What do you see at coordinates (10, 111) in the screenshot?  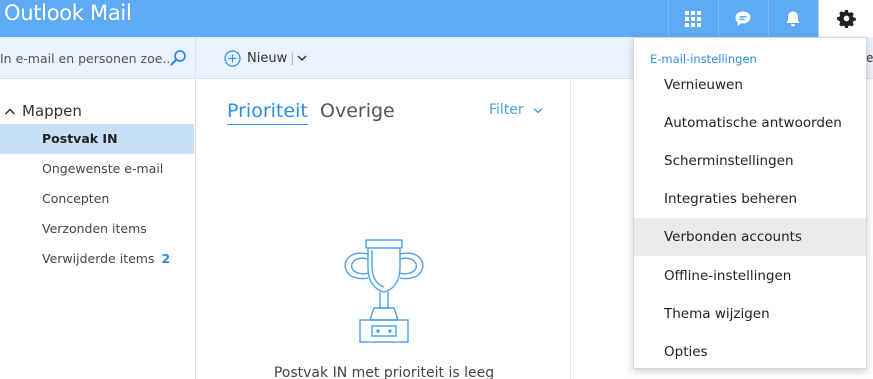 I see `chevron-up-icon` at bounding box center [10, 111].